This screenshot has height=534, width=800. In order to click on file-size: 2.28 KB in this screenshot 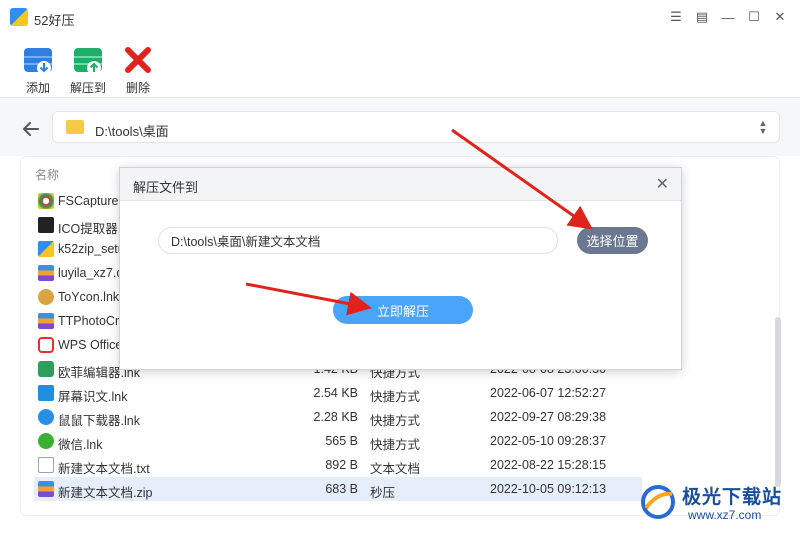, I will do `click(335, 417)`.